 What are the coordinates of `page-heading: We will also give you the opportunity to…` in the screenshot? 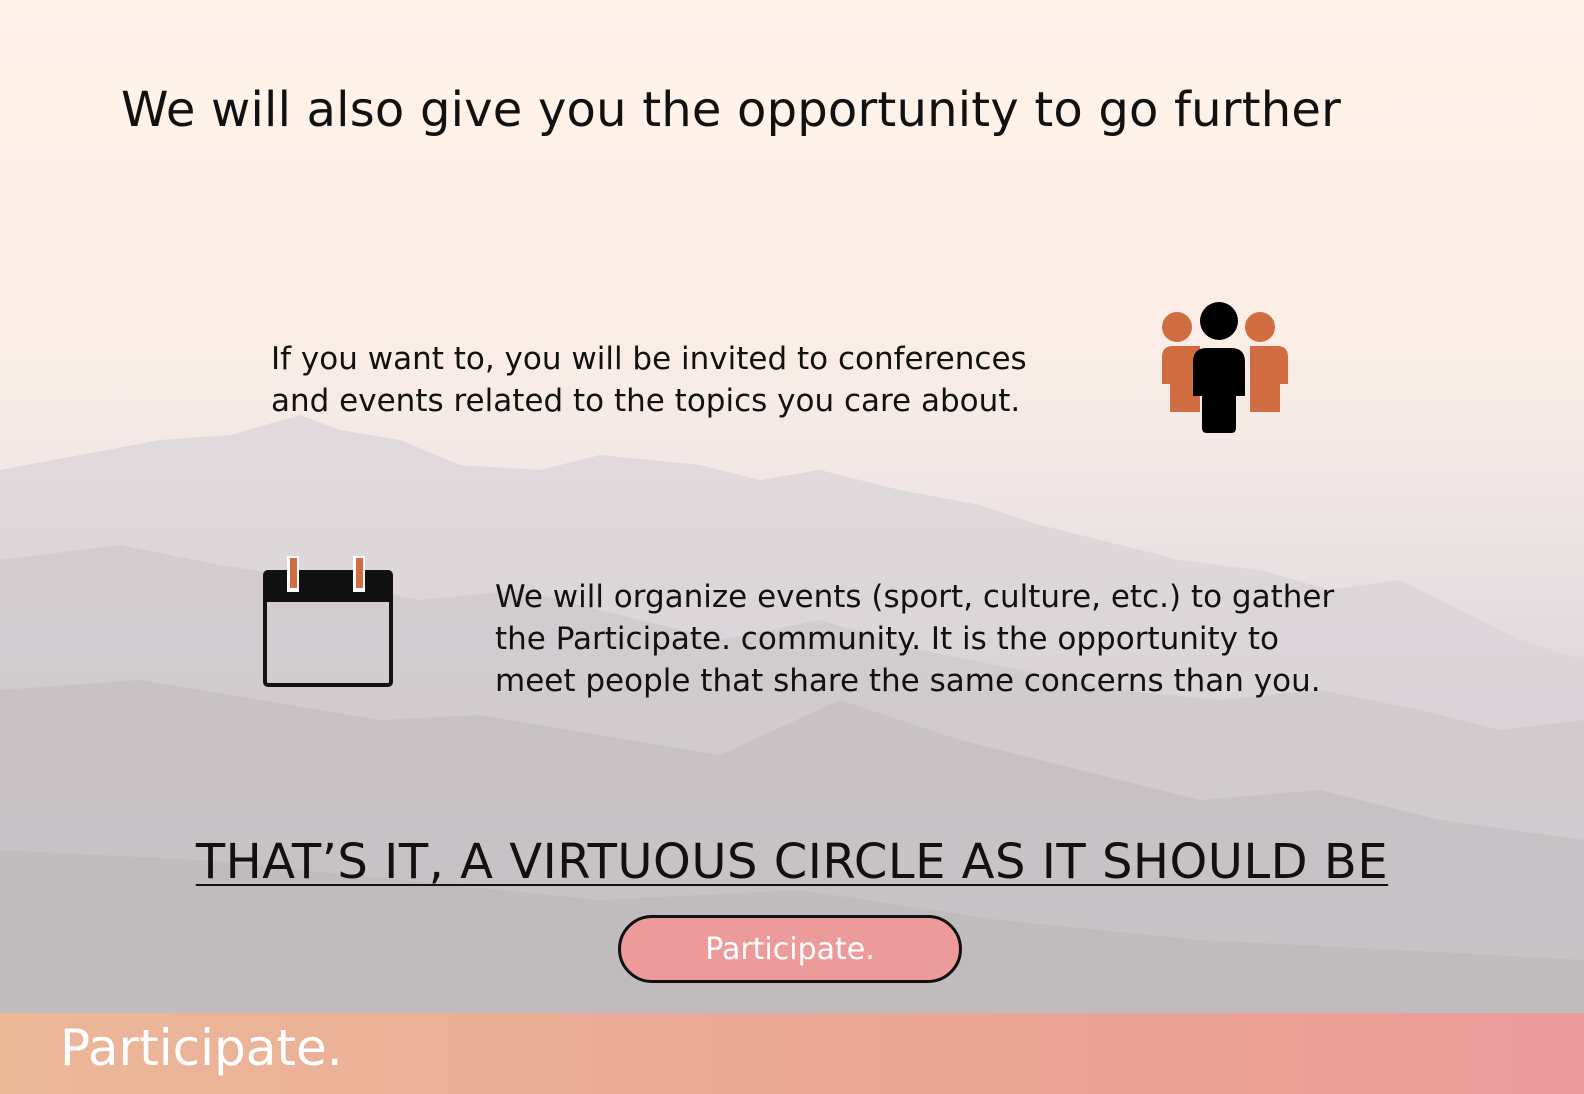 It's located at (731, 110).